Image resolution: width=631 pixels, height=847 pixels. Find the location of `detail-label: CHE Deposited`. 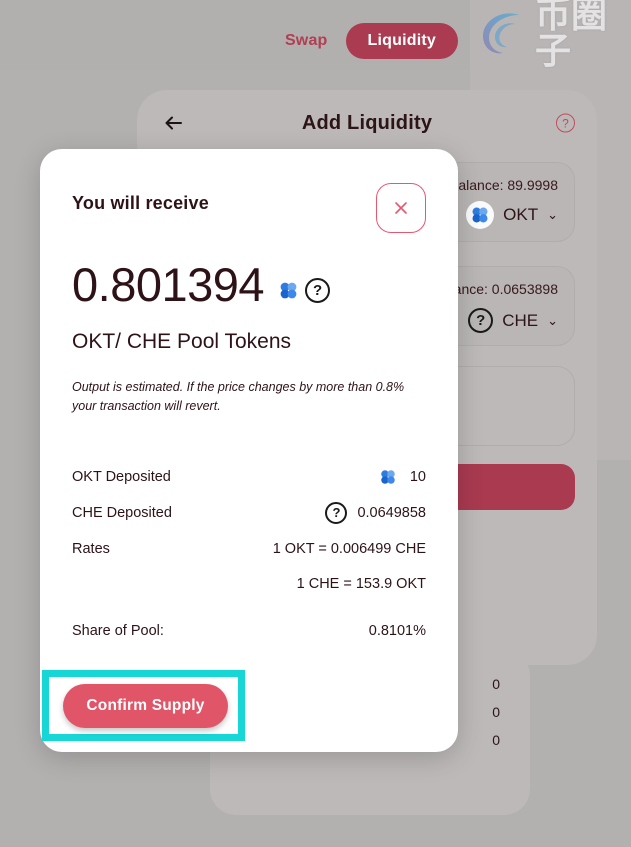

detail-label: CHE Deposited is located at coordinates (122, 512).